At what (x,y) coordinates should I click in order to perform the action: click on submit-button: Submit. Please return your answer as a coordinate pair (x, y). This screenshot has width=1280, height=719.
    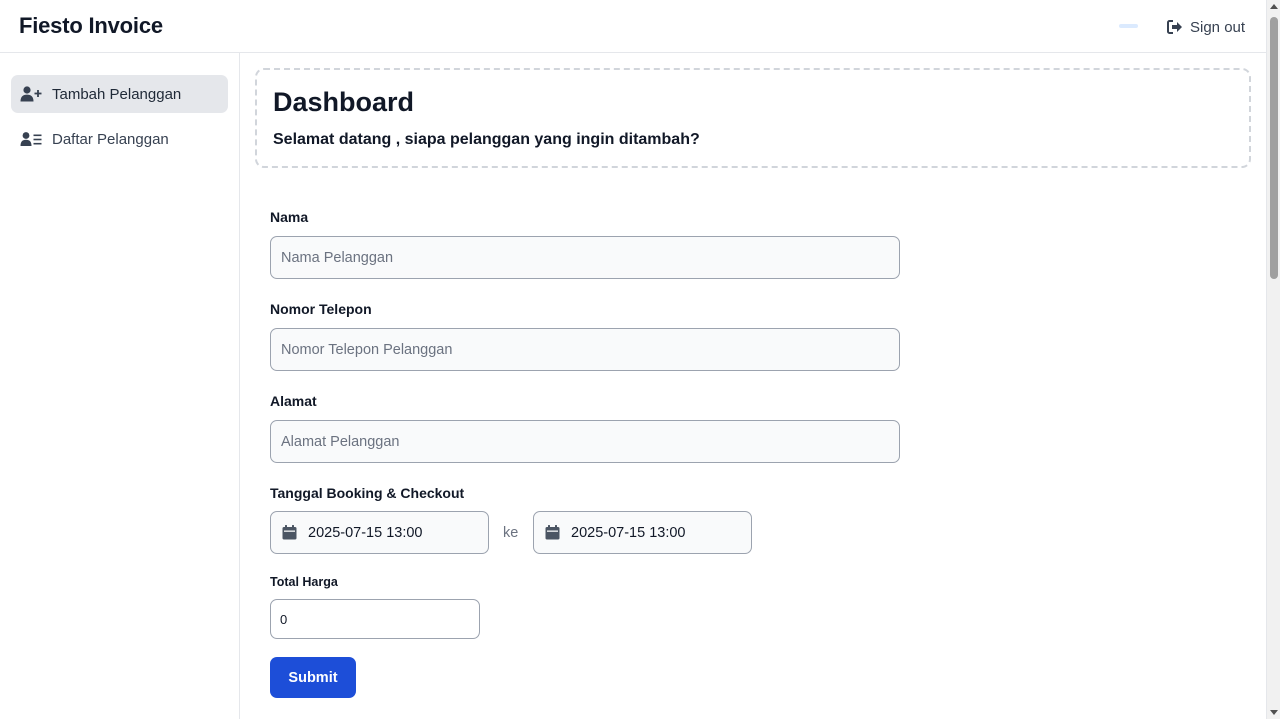
    Looking at the image, I should click on (313, 677).